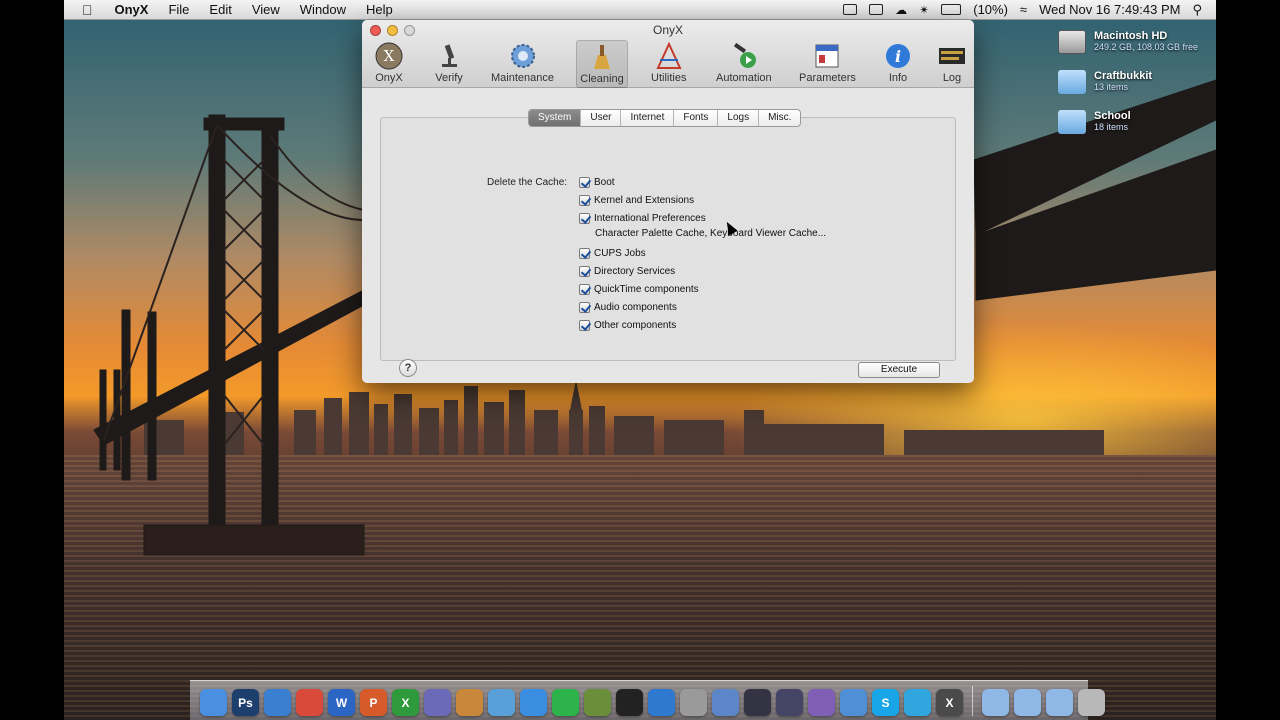 The image size is (1280, 720). Describe the element at coordinates (469, 702) in the screenshot. I see `preview-icon` at that location.